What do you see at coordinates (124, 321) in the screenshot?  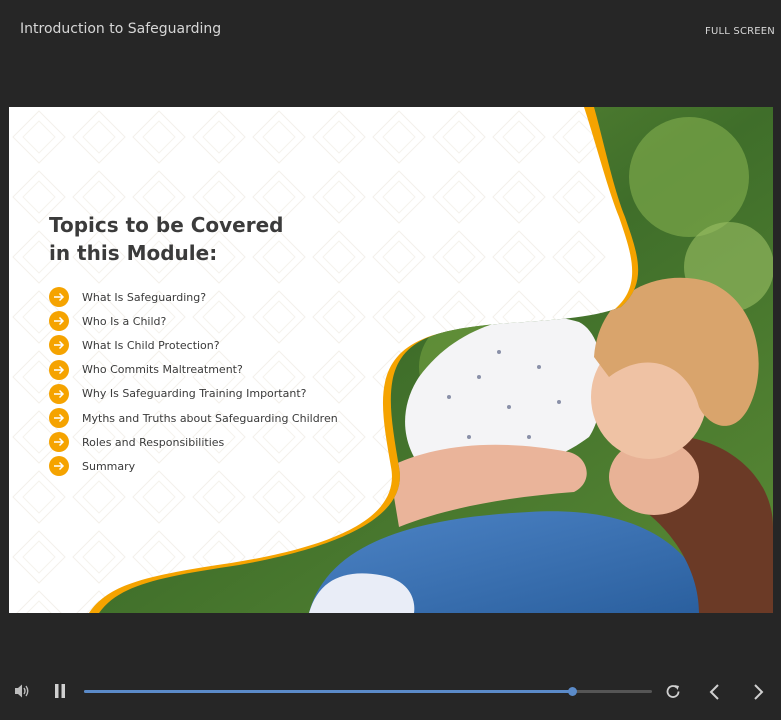 I see `topic-label: Who Is a Child?` at bounding box center [124, 321].